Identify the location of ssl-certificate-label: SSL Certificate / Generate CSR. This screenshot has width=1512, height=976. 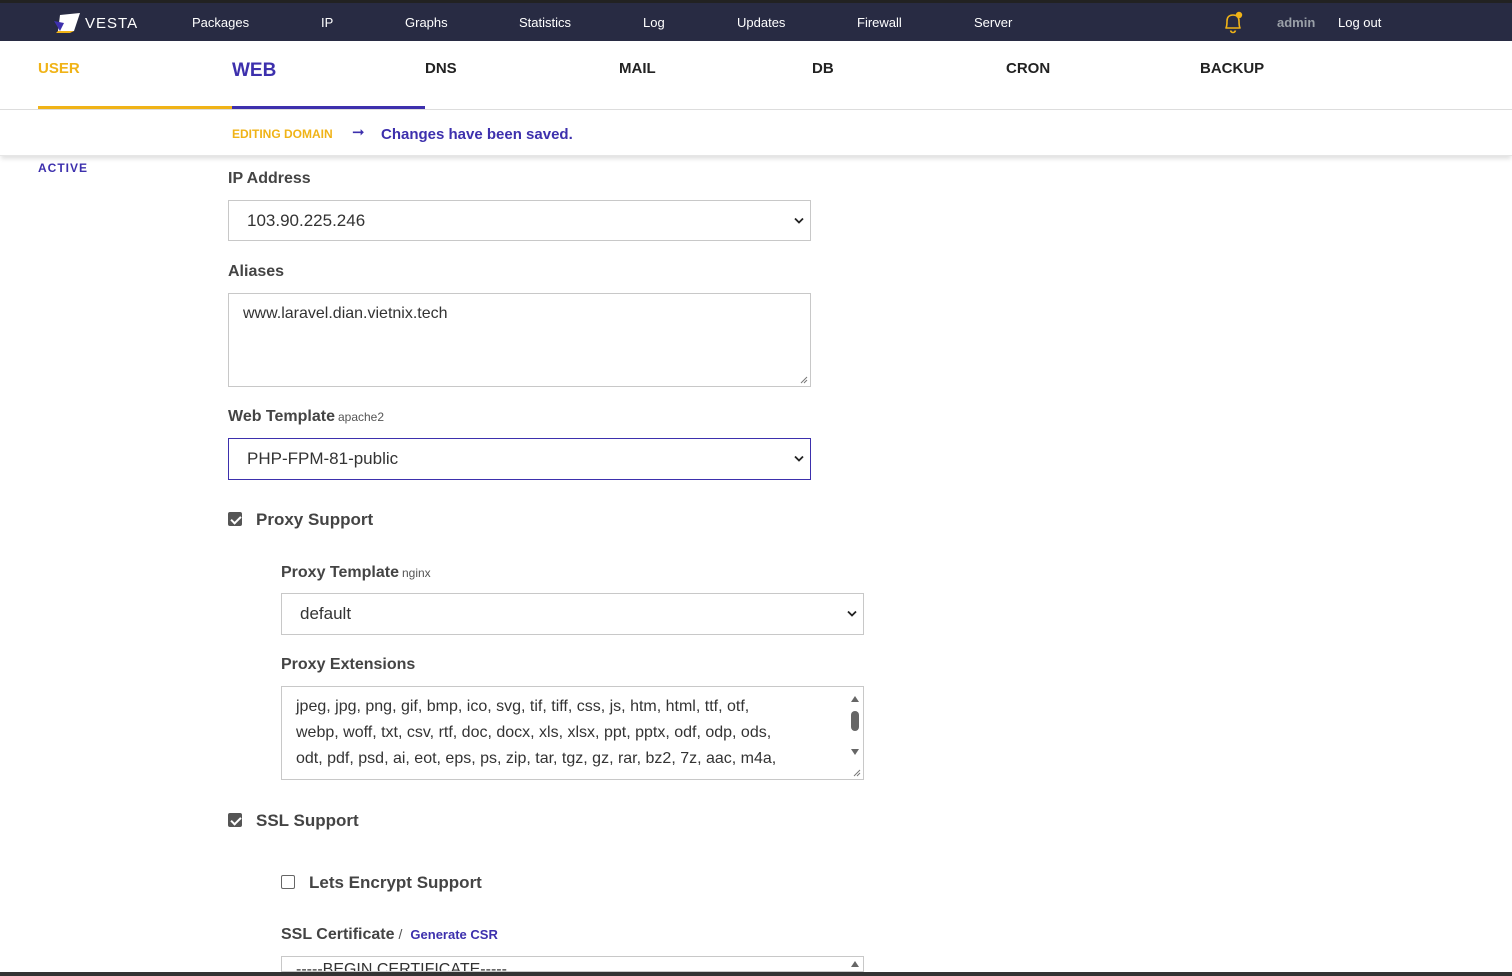
(389, 935).